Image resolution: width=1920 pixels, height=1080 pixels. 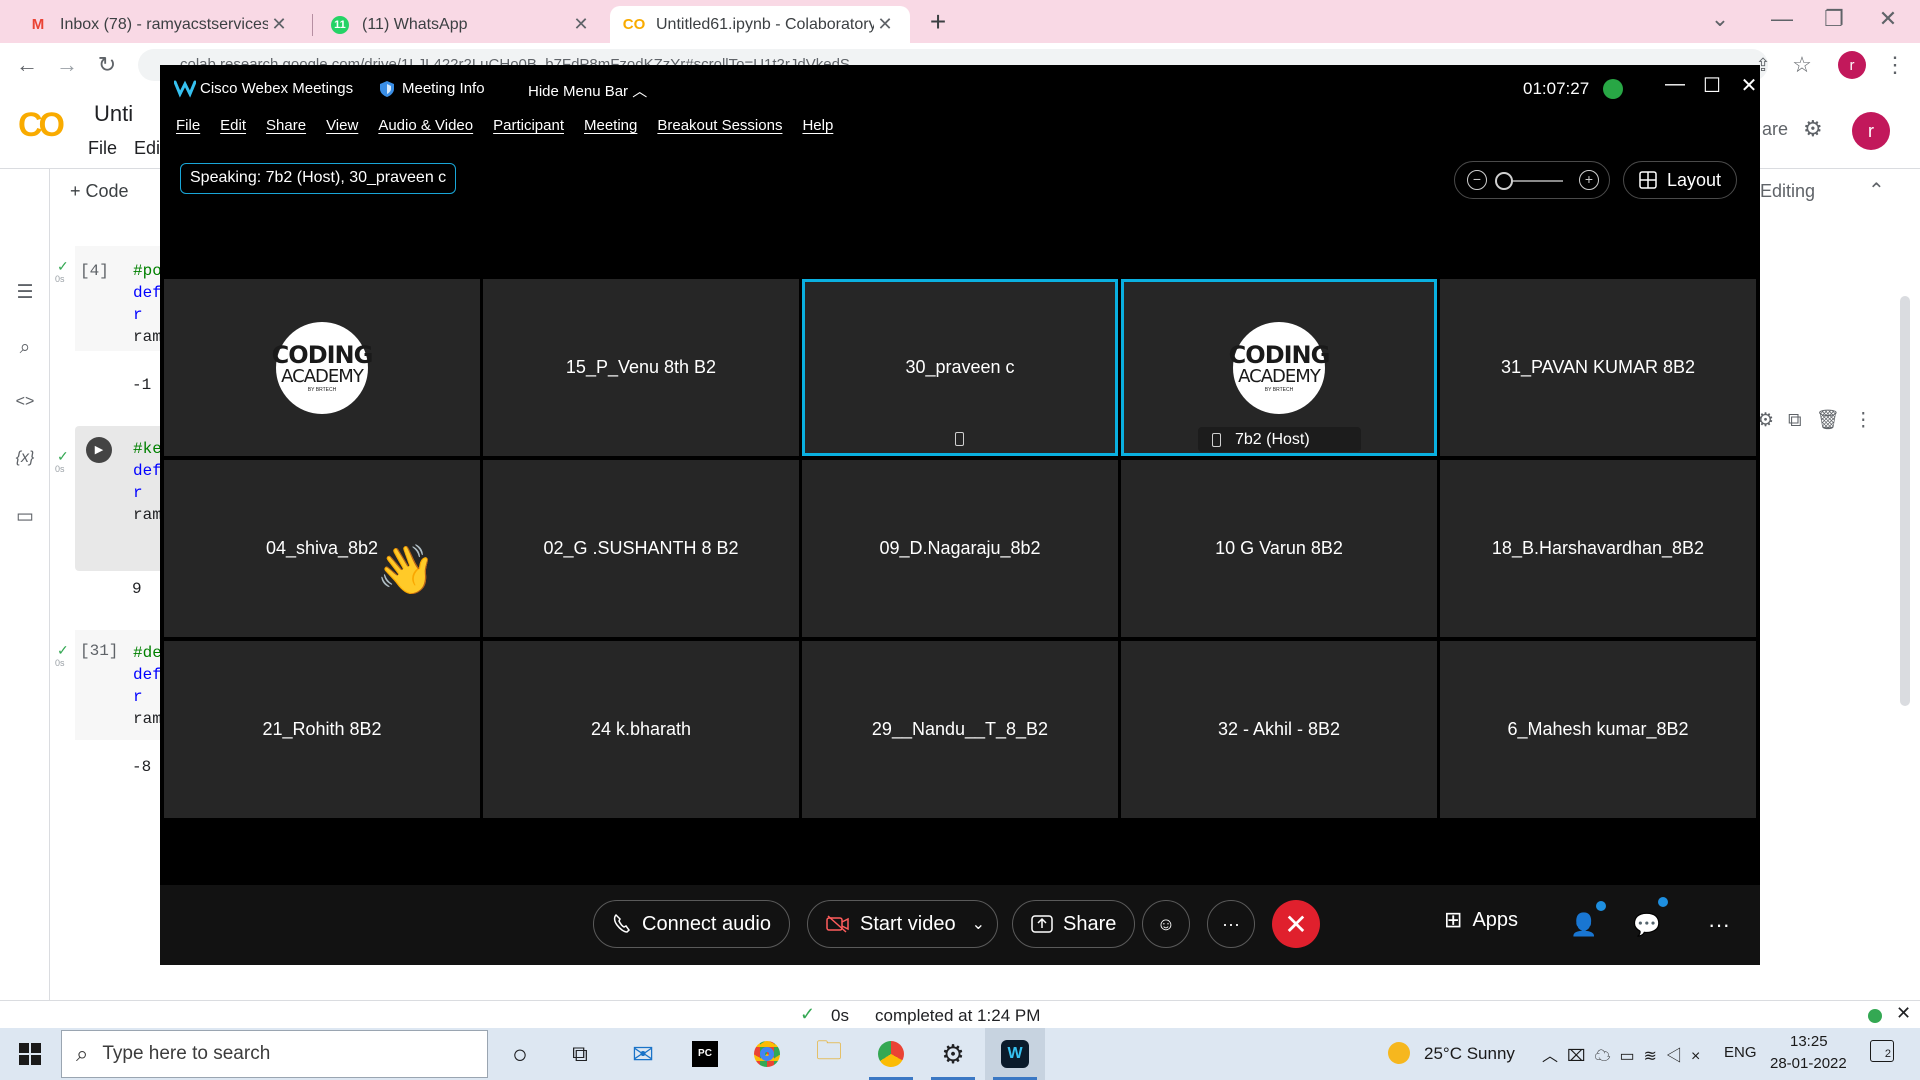 What do you see at coordinates (147, 686) in the screenshot?
I see `cell-source: #de def r ram` at bounding box center [147, 686].